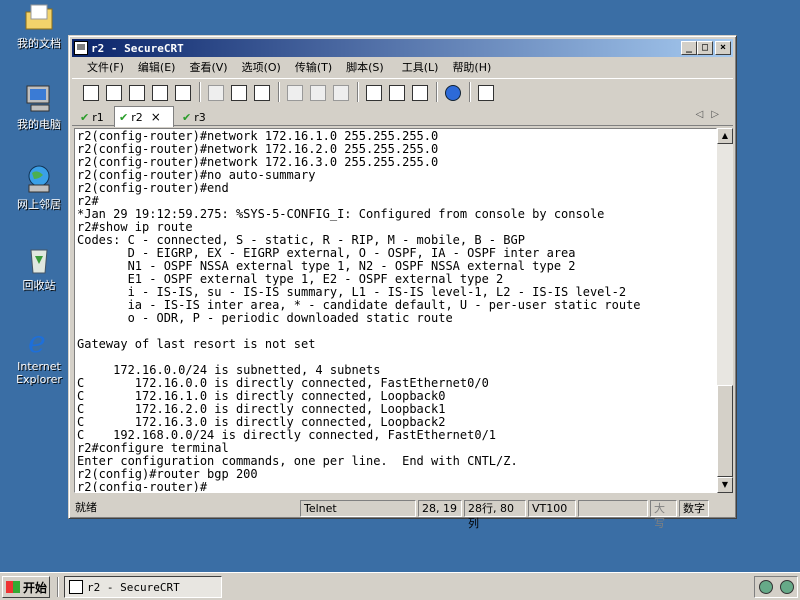  I want to click on help-icon, so click(452, 92).